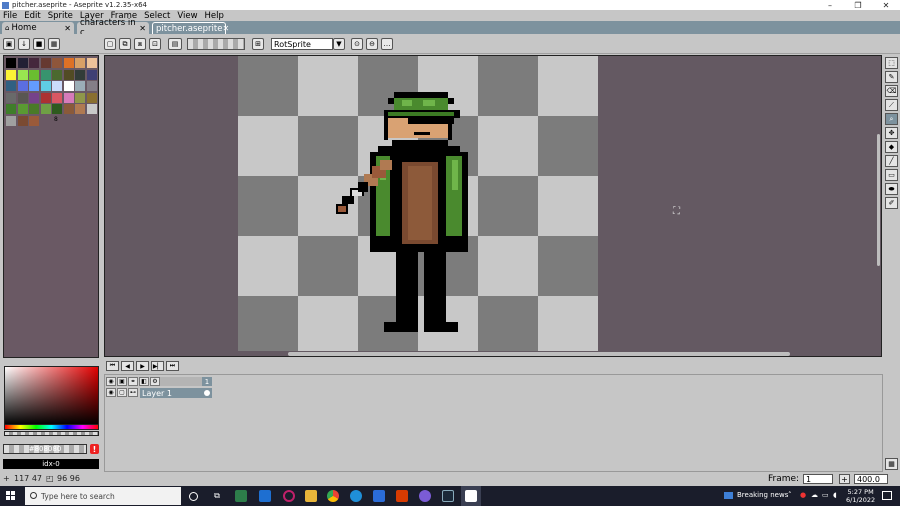 Image resolution: width=900 pixels, height=506 pixels. I want to click on contour-icon: ✐, so click(891, 203).